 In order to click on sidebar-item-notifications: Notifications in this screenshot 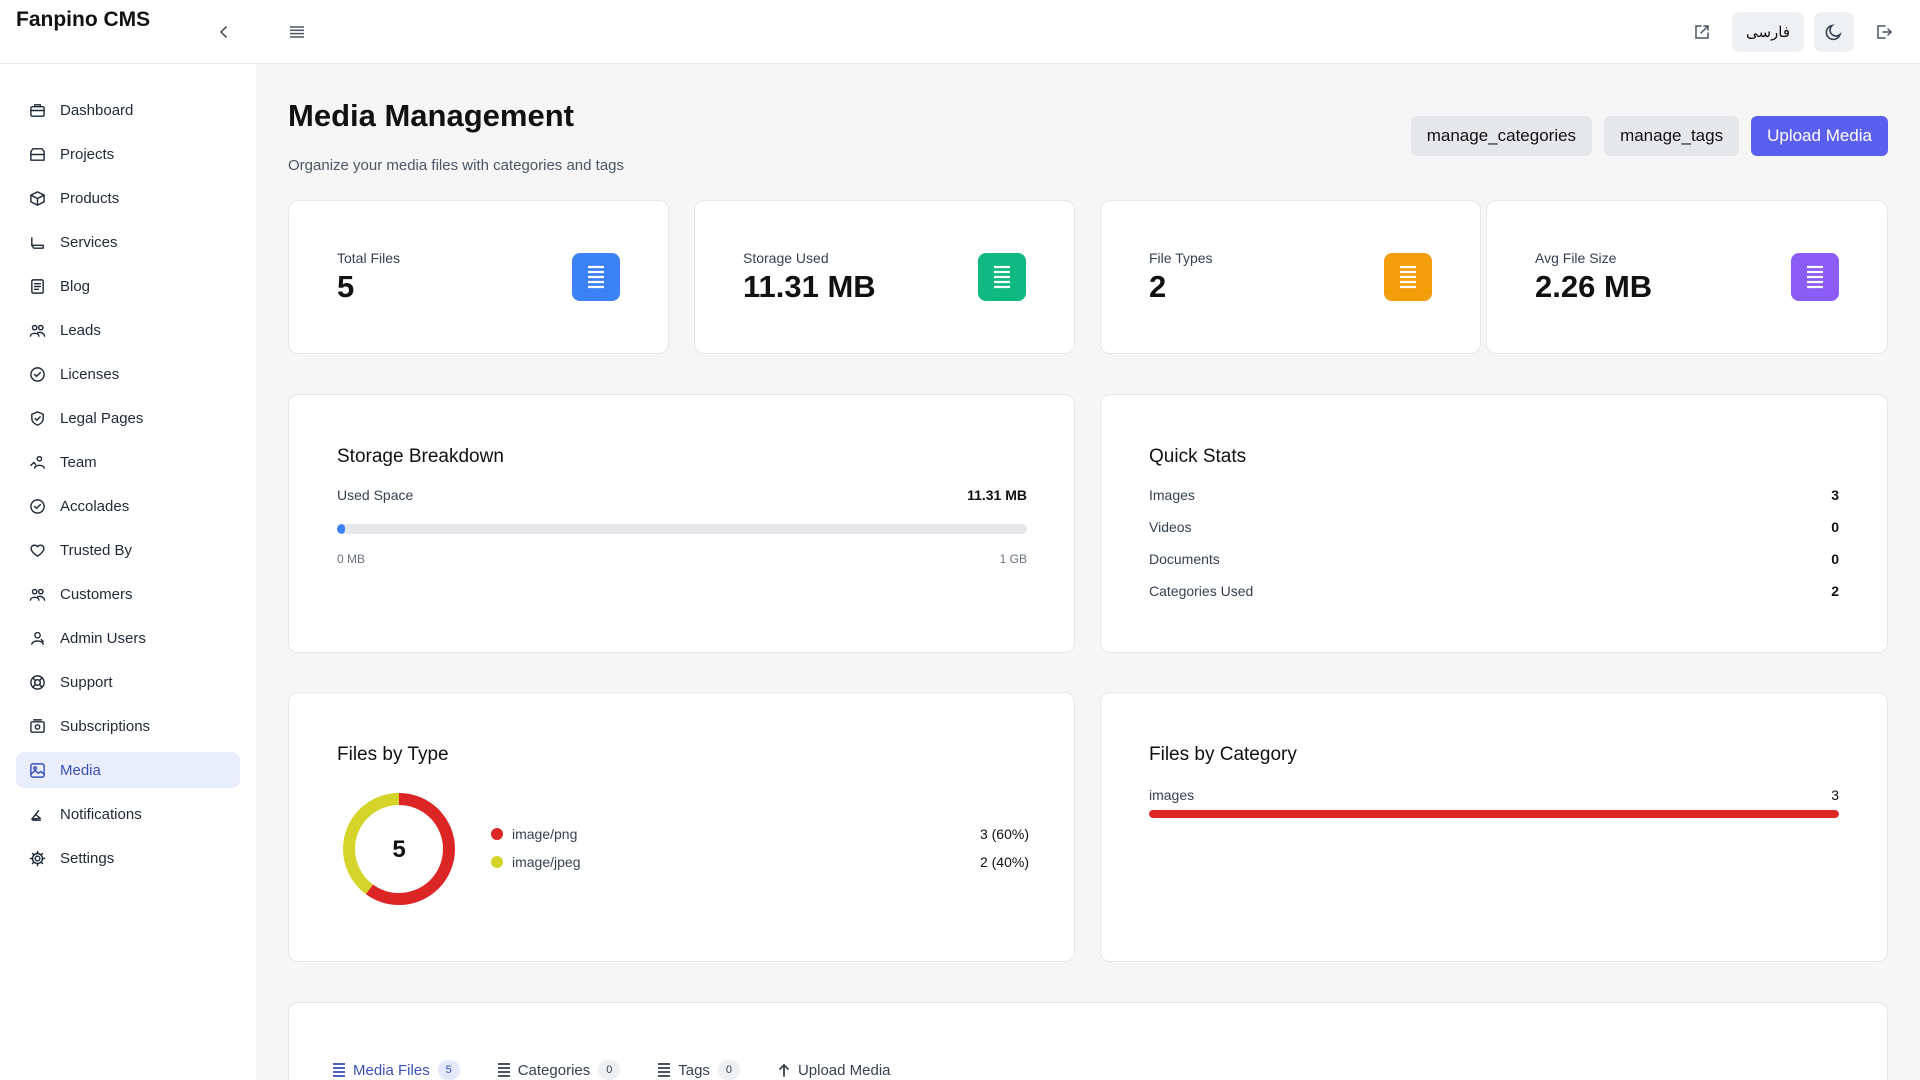, I will do `click(128, 814)`.